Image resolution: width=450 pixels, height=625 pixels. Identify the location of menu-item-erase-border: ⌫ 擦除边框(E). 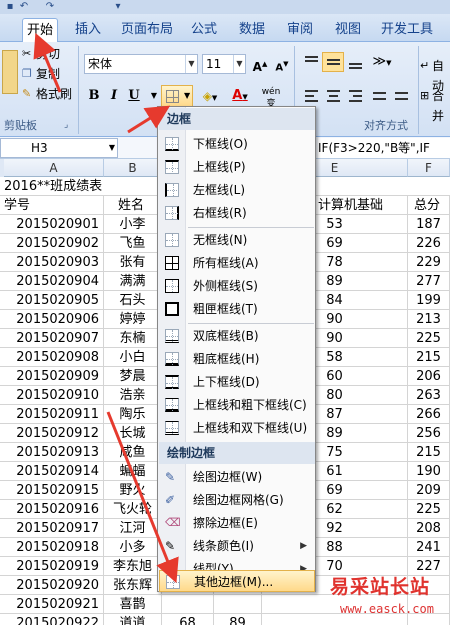
(237, 523).